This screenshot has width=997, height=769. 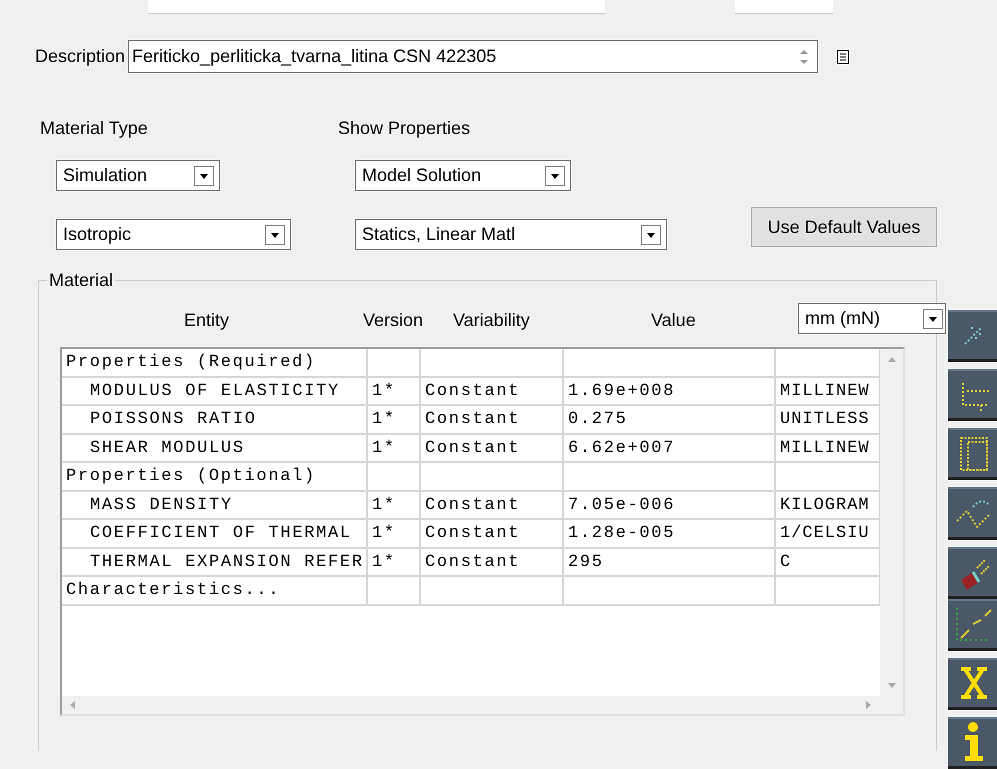 I want to click on table-cell: 7.05e-006, so click(x=670, y=506).